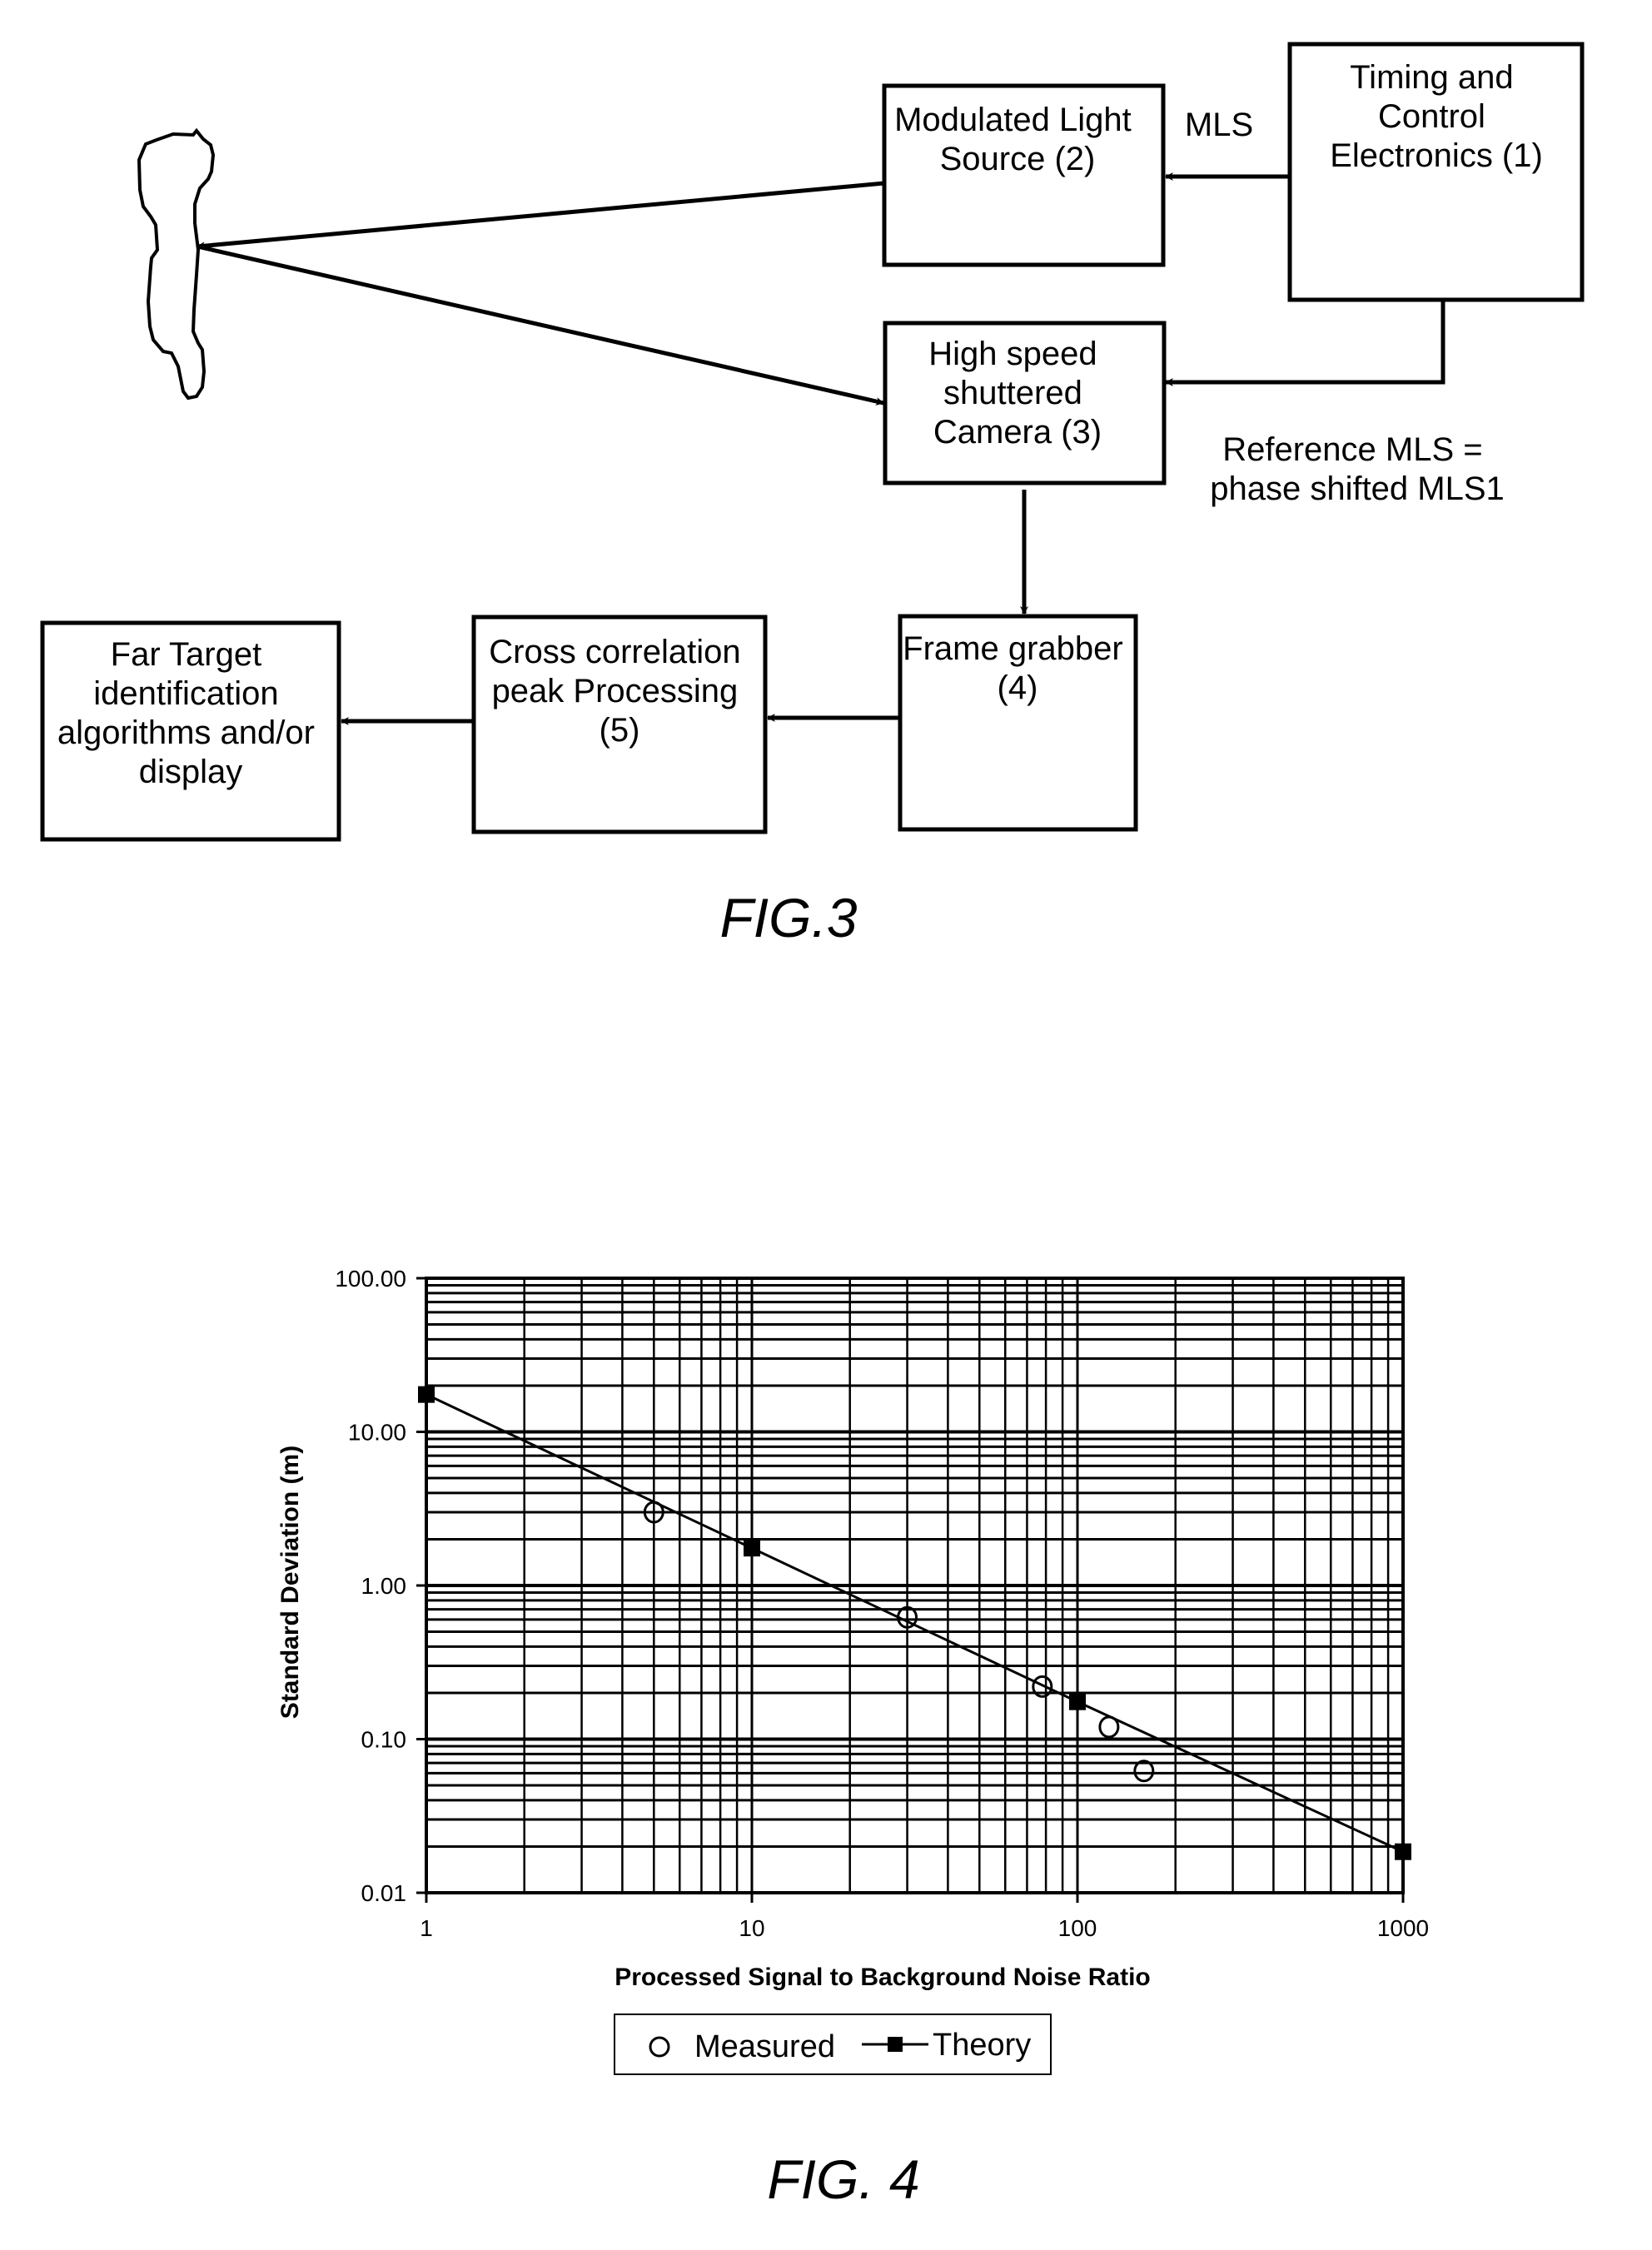  I want to click on modulated-light-source-label: Modulated Light Source (2), so click(1018, 139).